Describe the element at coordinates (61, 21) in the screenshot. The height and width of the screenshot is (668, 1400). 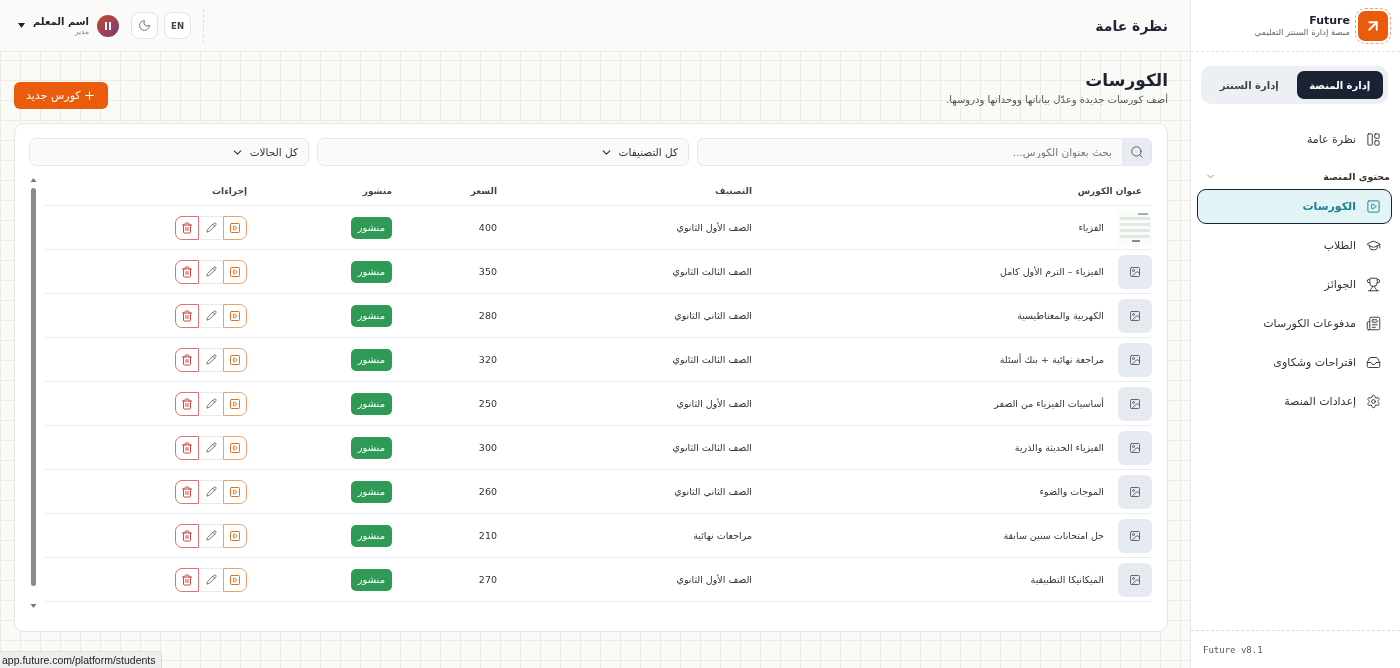
I see `user-name: اسم المعلم` at that location.